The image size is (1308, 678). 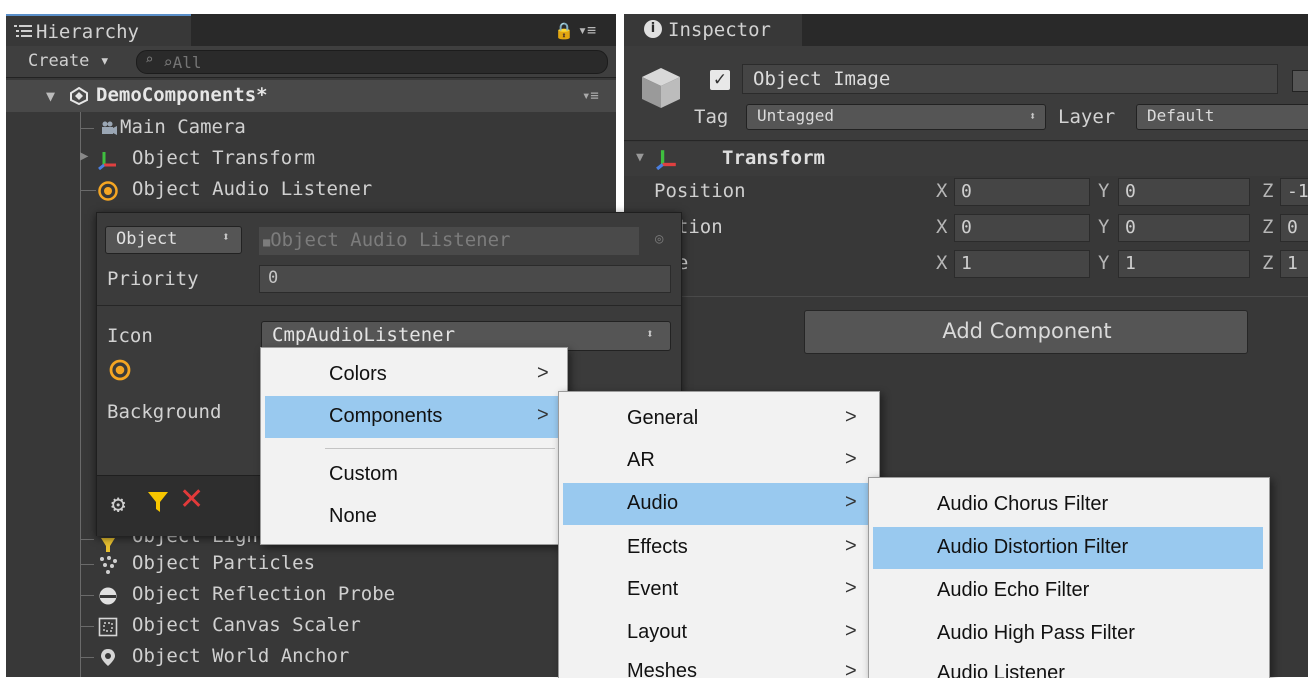 What do you see at coordinates (1068, 667) in the screenshot?
I see `menu-item-audio-listener: Audio Listener` at bounding box center [1068, 667].